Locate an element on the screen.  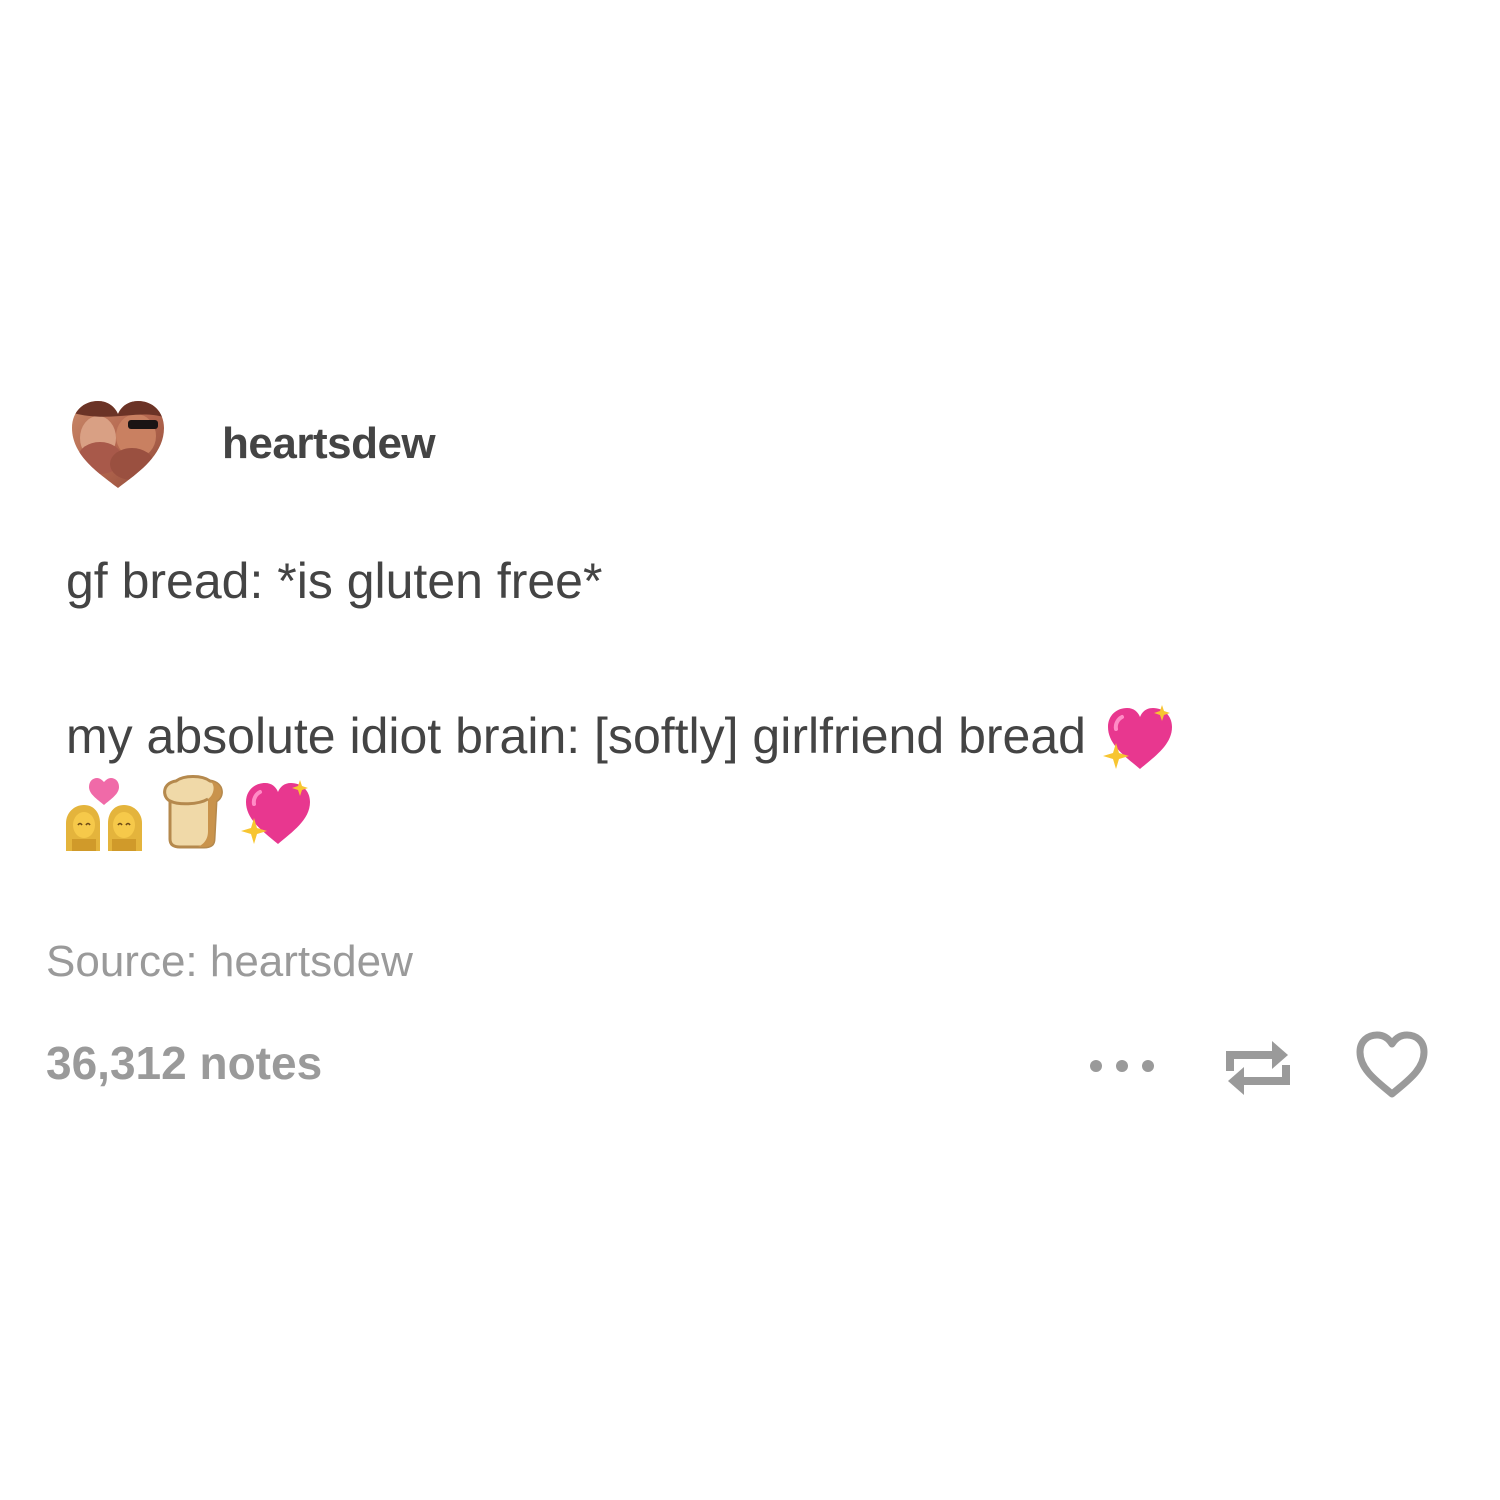
notes-count: 36,312 notes is located at coordinates (184, 1063).